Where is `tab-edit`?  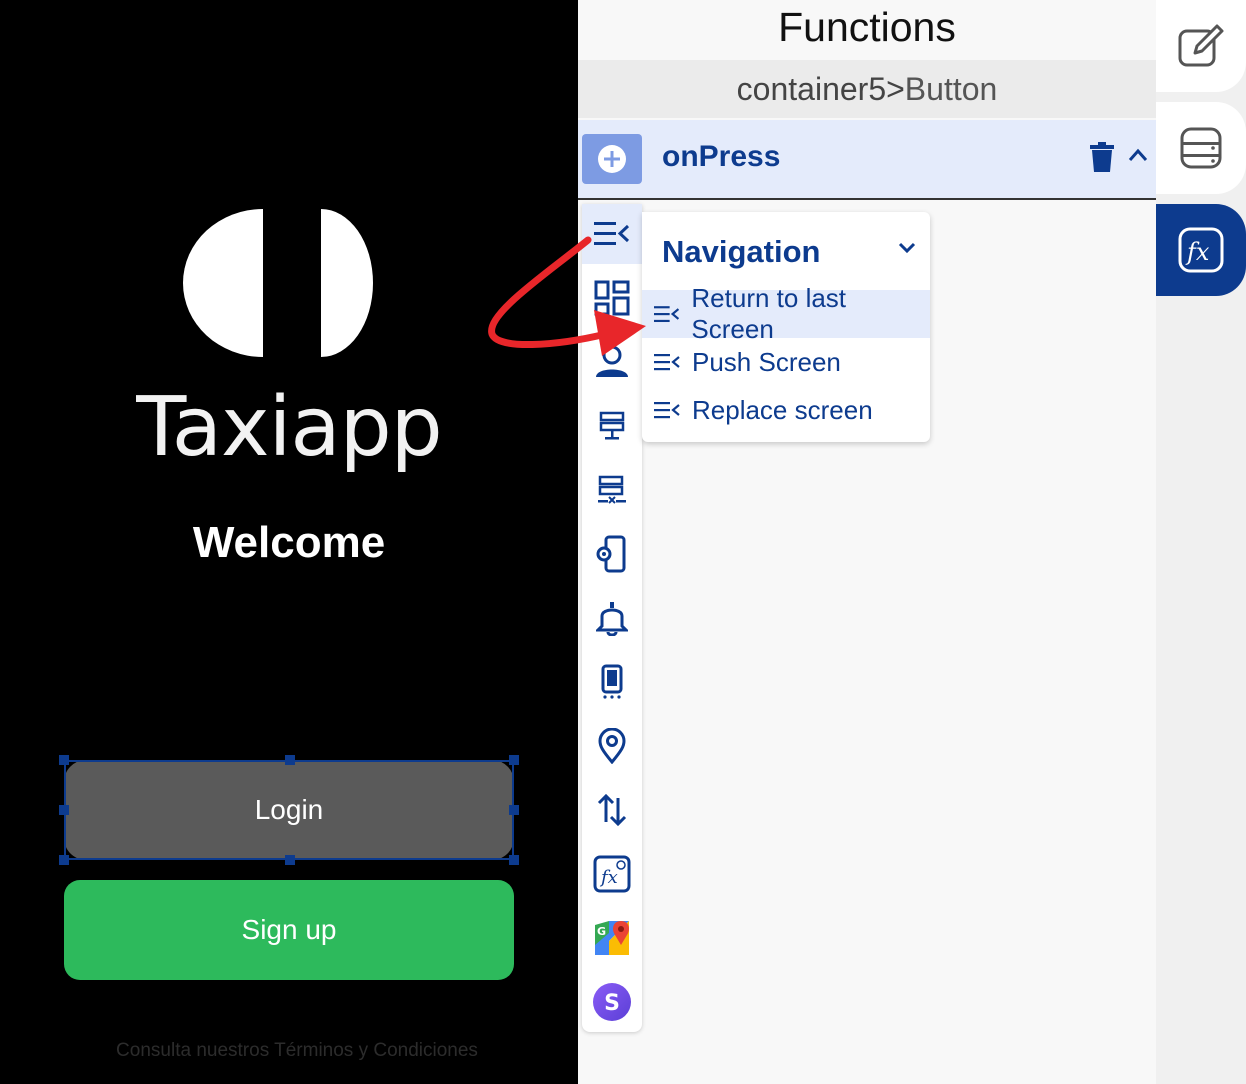
tab-edit is located at coordinates (1201, 46).